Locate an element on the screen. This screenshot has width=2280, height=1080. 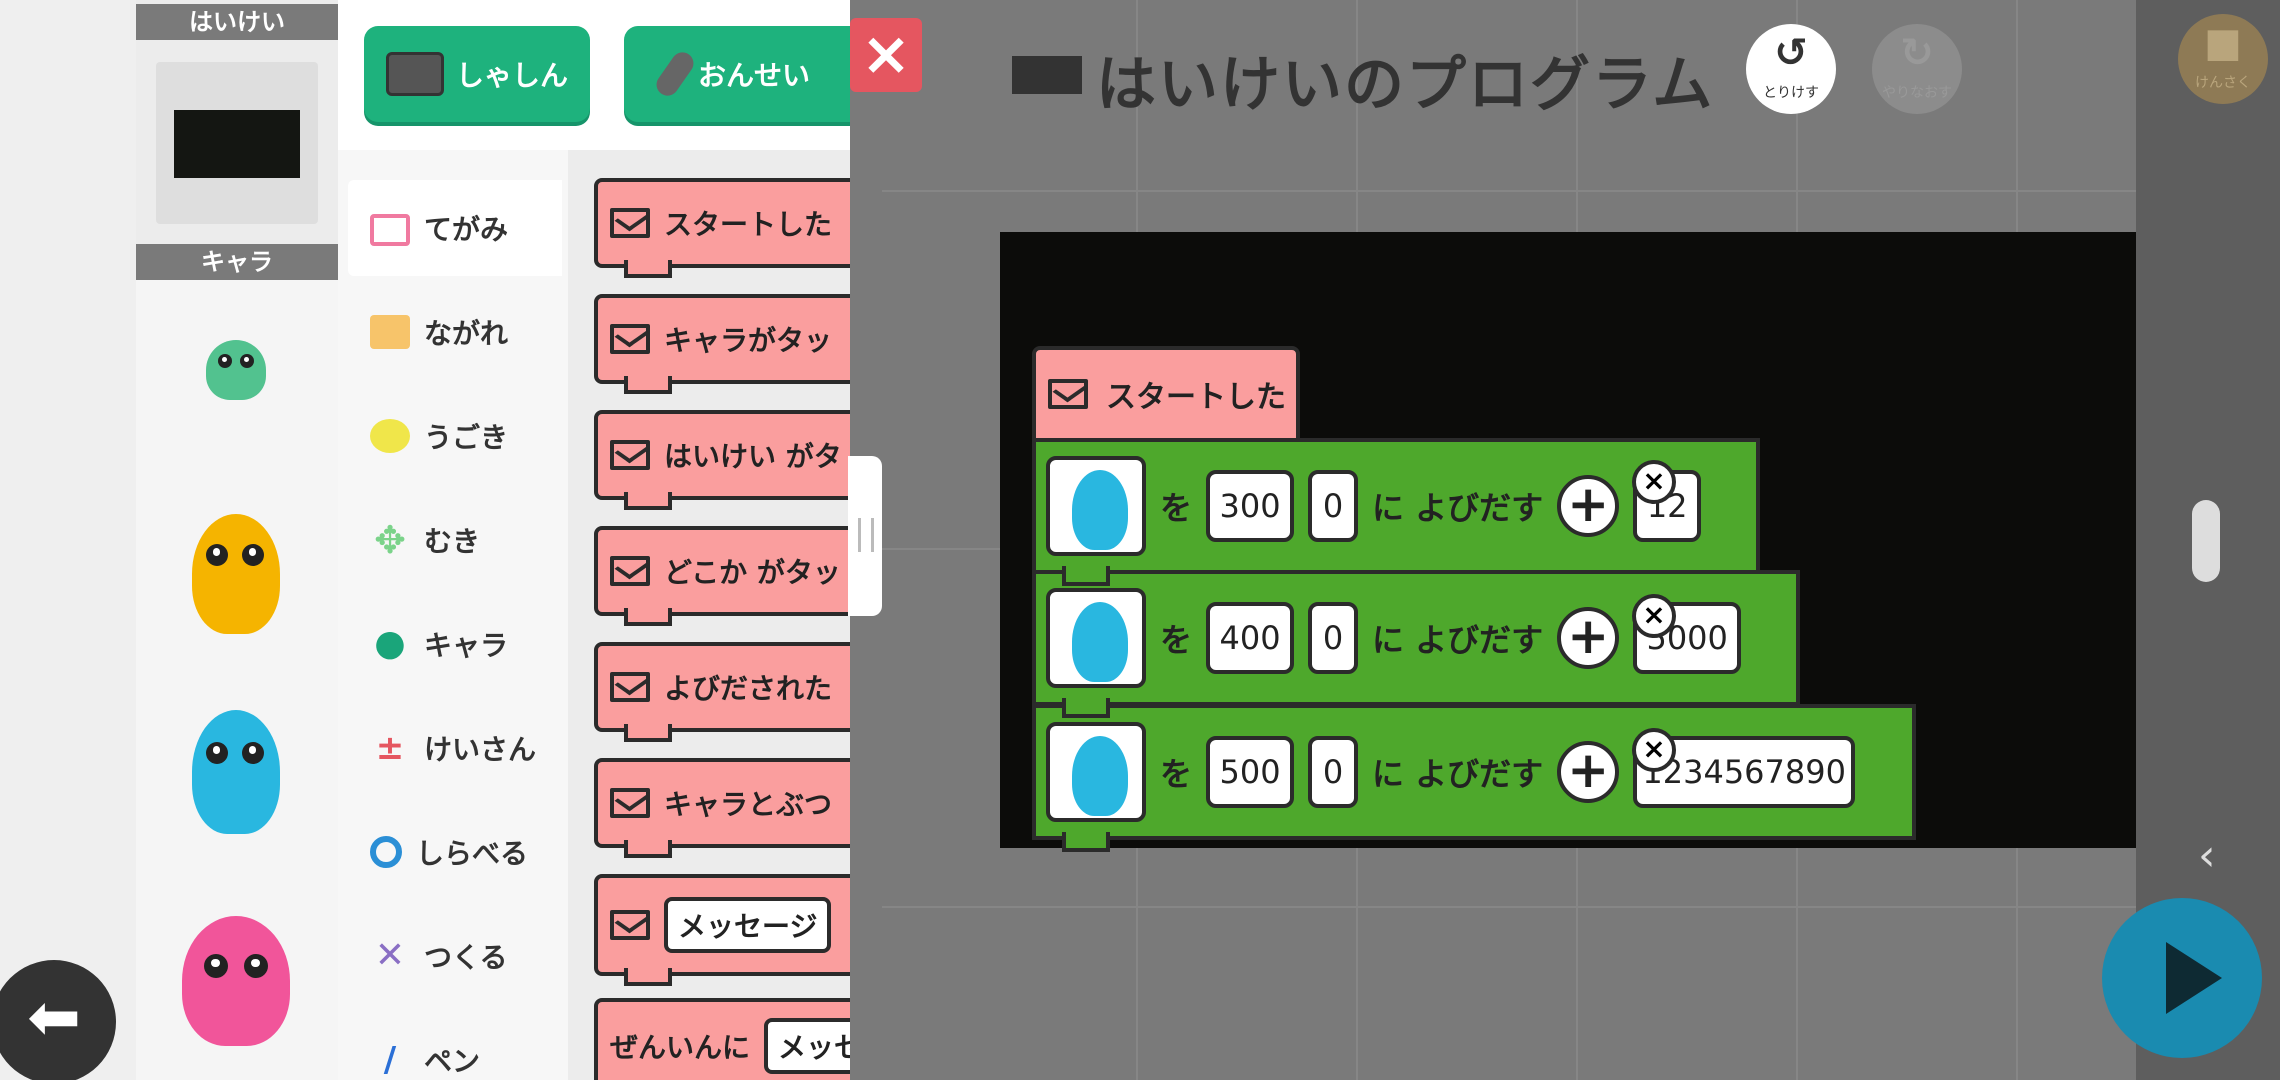
undo-button: ↺ とりけす is located at coordinates (1791, 69).